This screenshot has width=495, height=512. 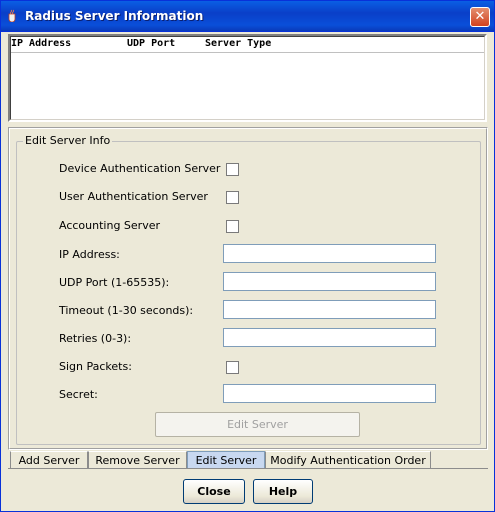 What do you see at coordinates (49, 460) in the screenshot?
I see `tab-add-server: Add Server` at bounding box center [49, 460].